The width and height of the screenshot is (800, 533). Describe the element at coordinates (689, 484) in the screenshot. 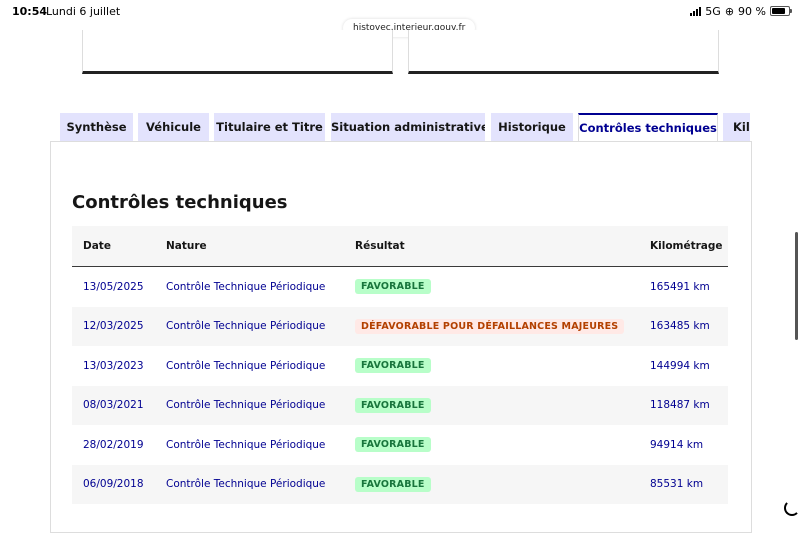

I see `cell-km: 85531 km` at that location.